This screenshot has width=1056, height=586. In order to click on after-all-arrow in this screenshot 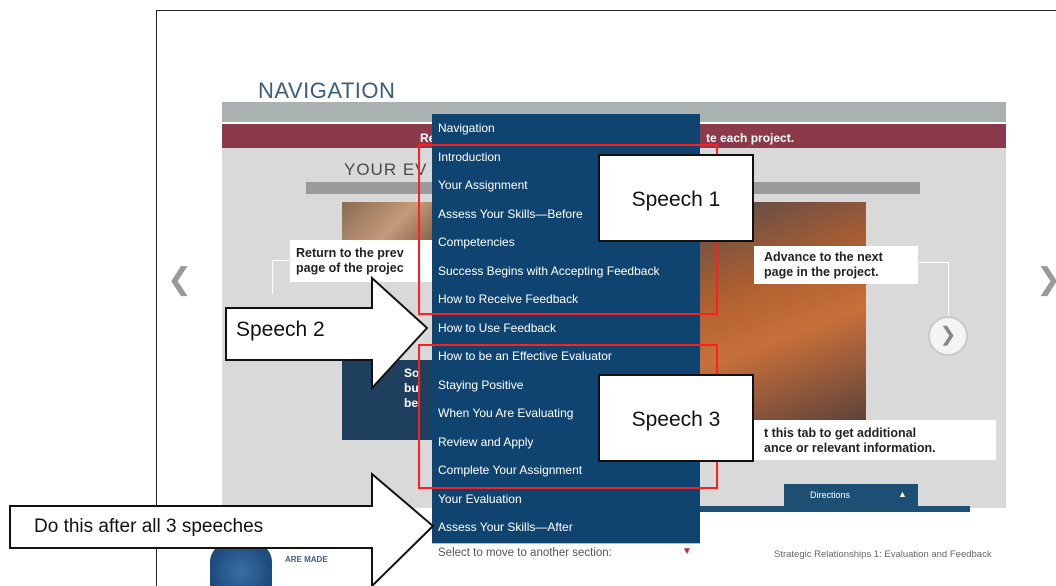, I will do `click(222, 528)`.